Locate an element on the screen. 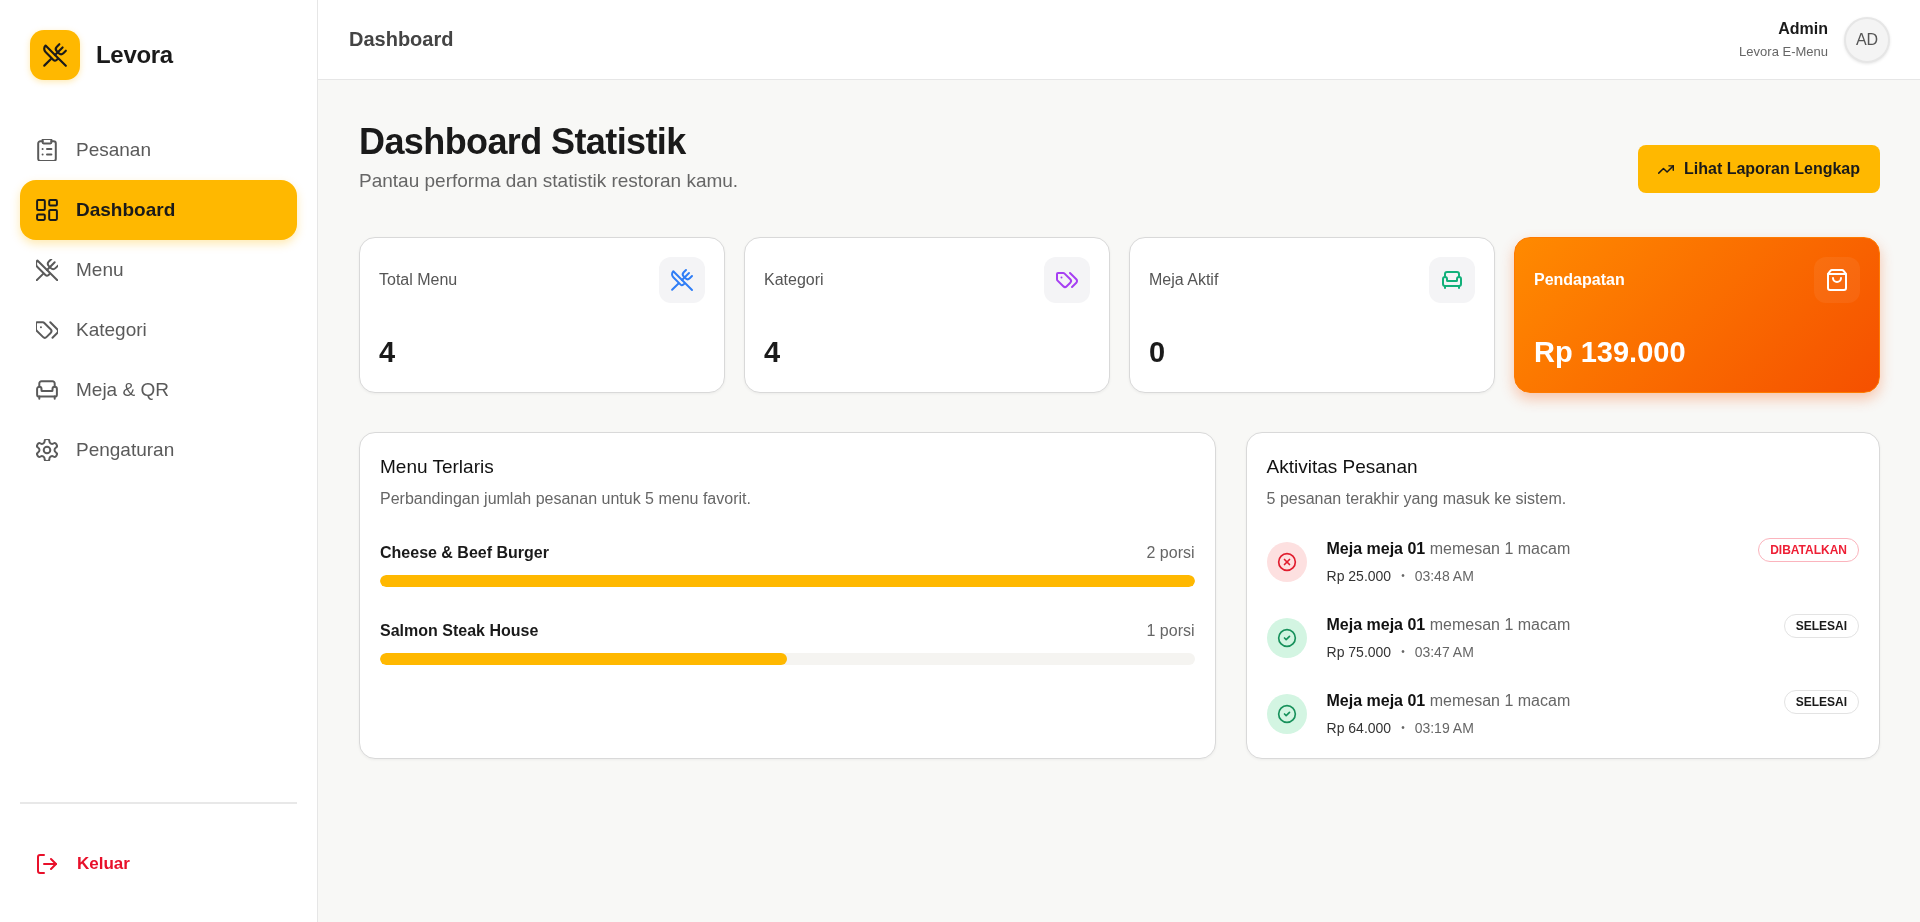 Image resolution: width=1920 pixels, height=922 pixels. order-amount: Rp 75.000 is located at coordinates (1359, 652).